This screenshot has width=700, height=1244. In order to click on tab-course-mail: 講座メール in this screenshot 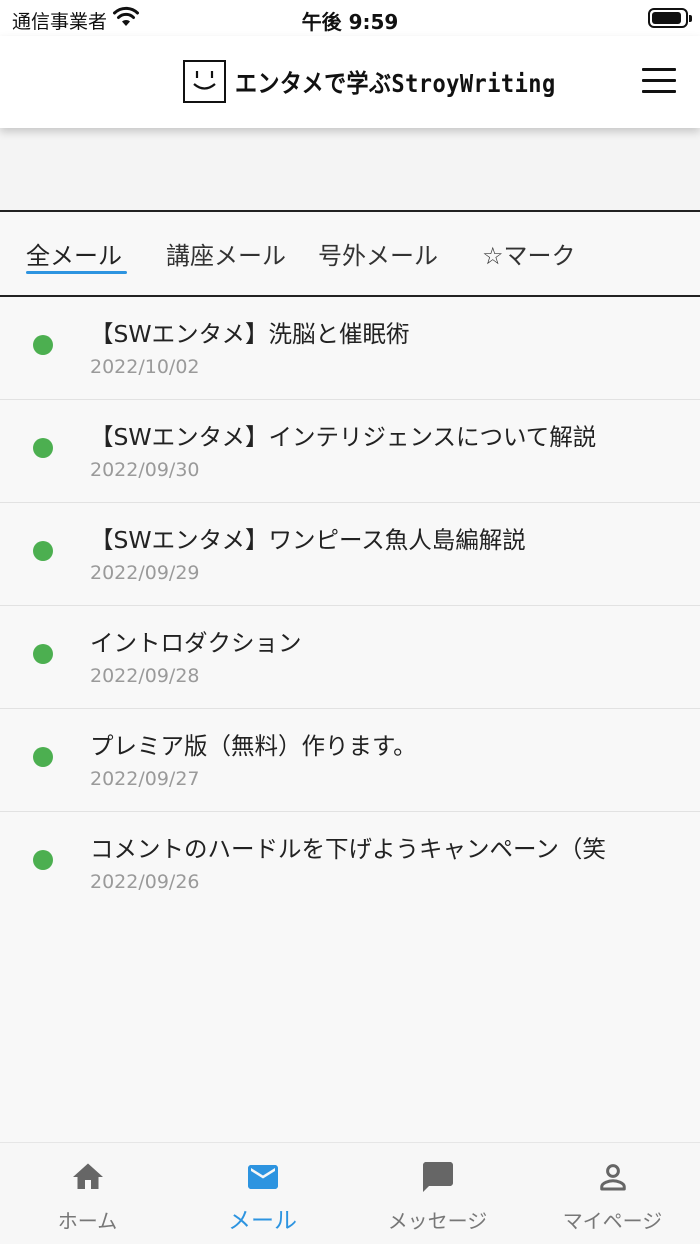, I will do `click(226, 253)`.